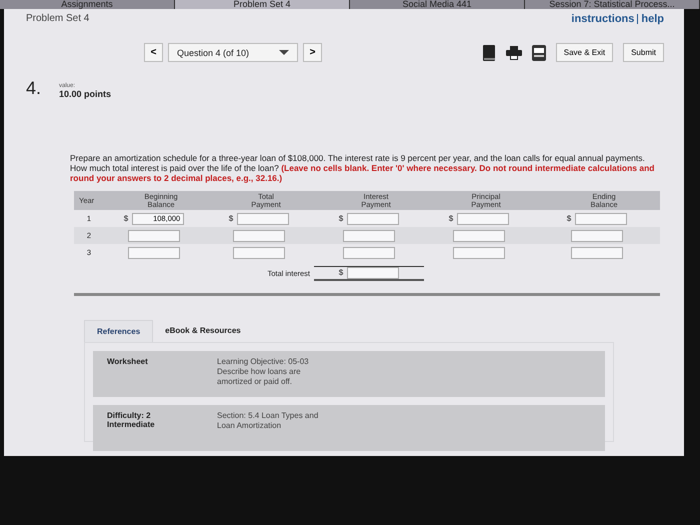 The width and height of the screenshot is (700, 525). Describe the element at coordinates (203, 331) in the screenshot. I see `reference-tab: eBook & Resources` at that location.